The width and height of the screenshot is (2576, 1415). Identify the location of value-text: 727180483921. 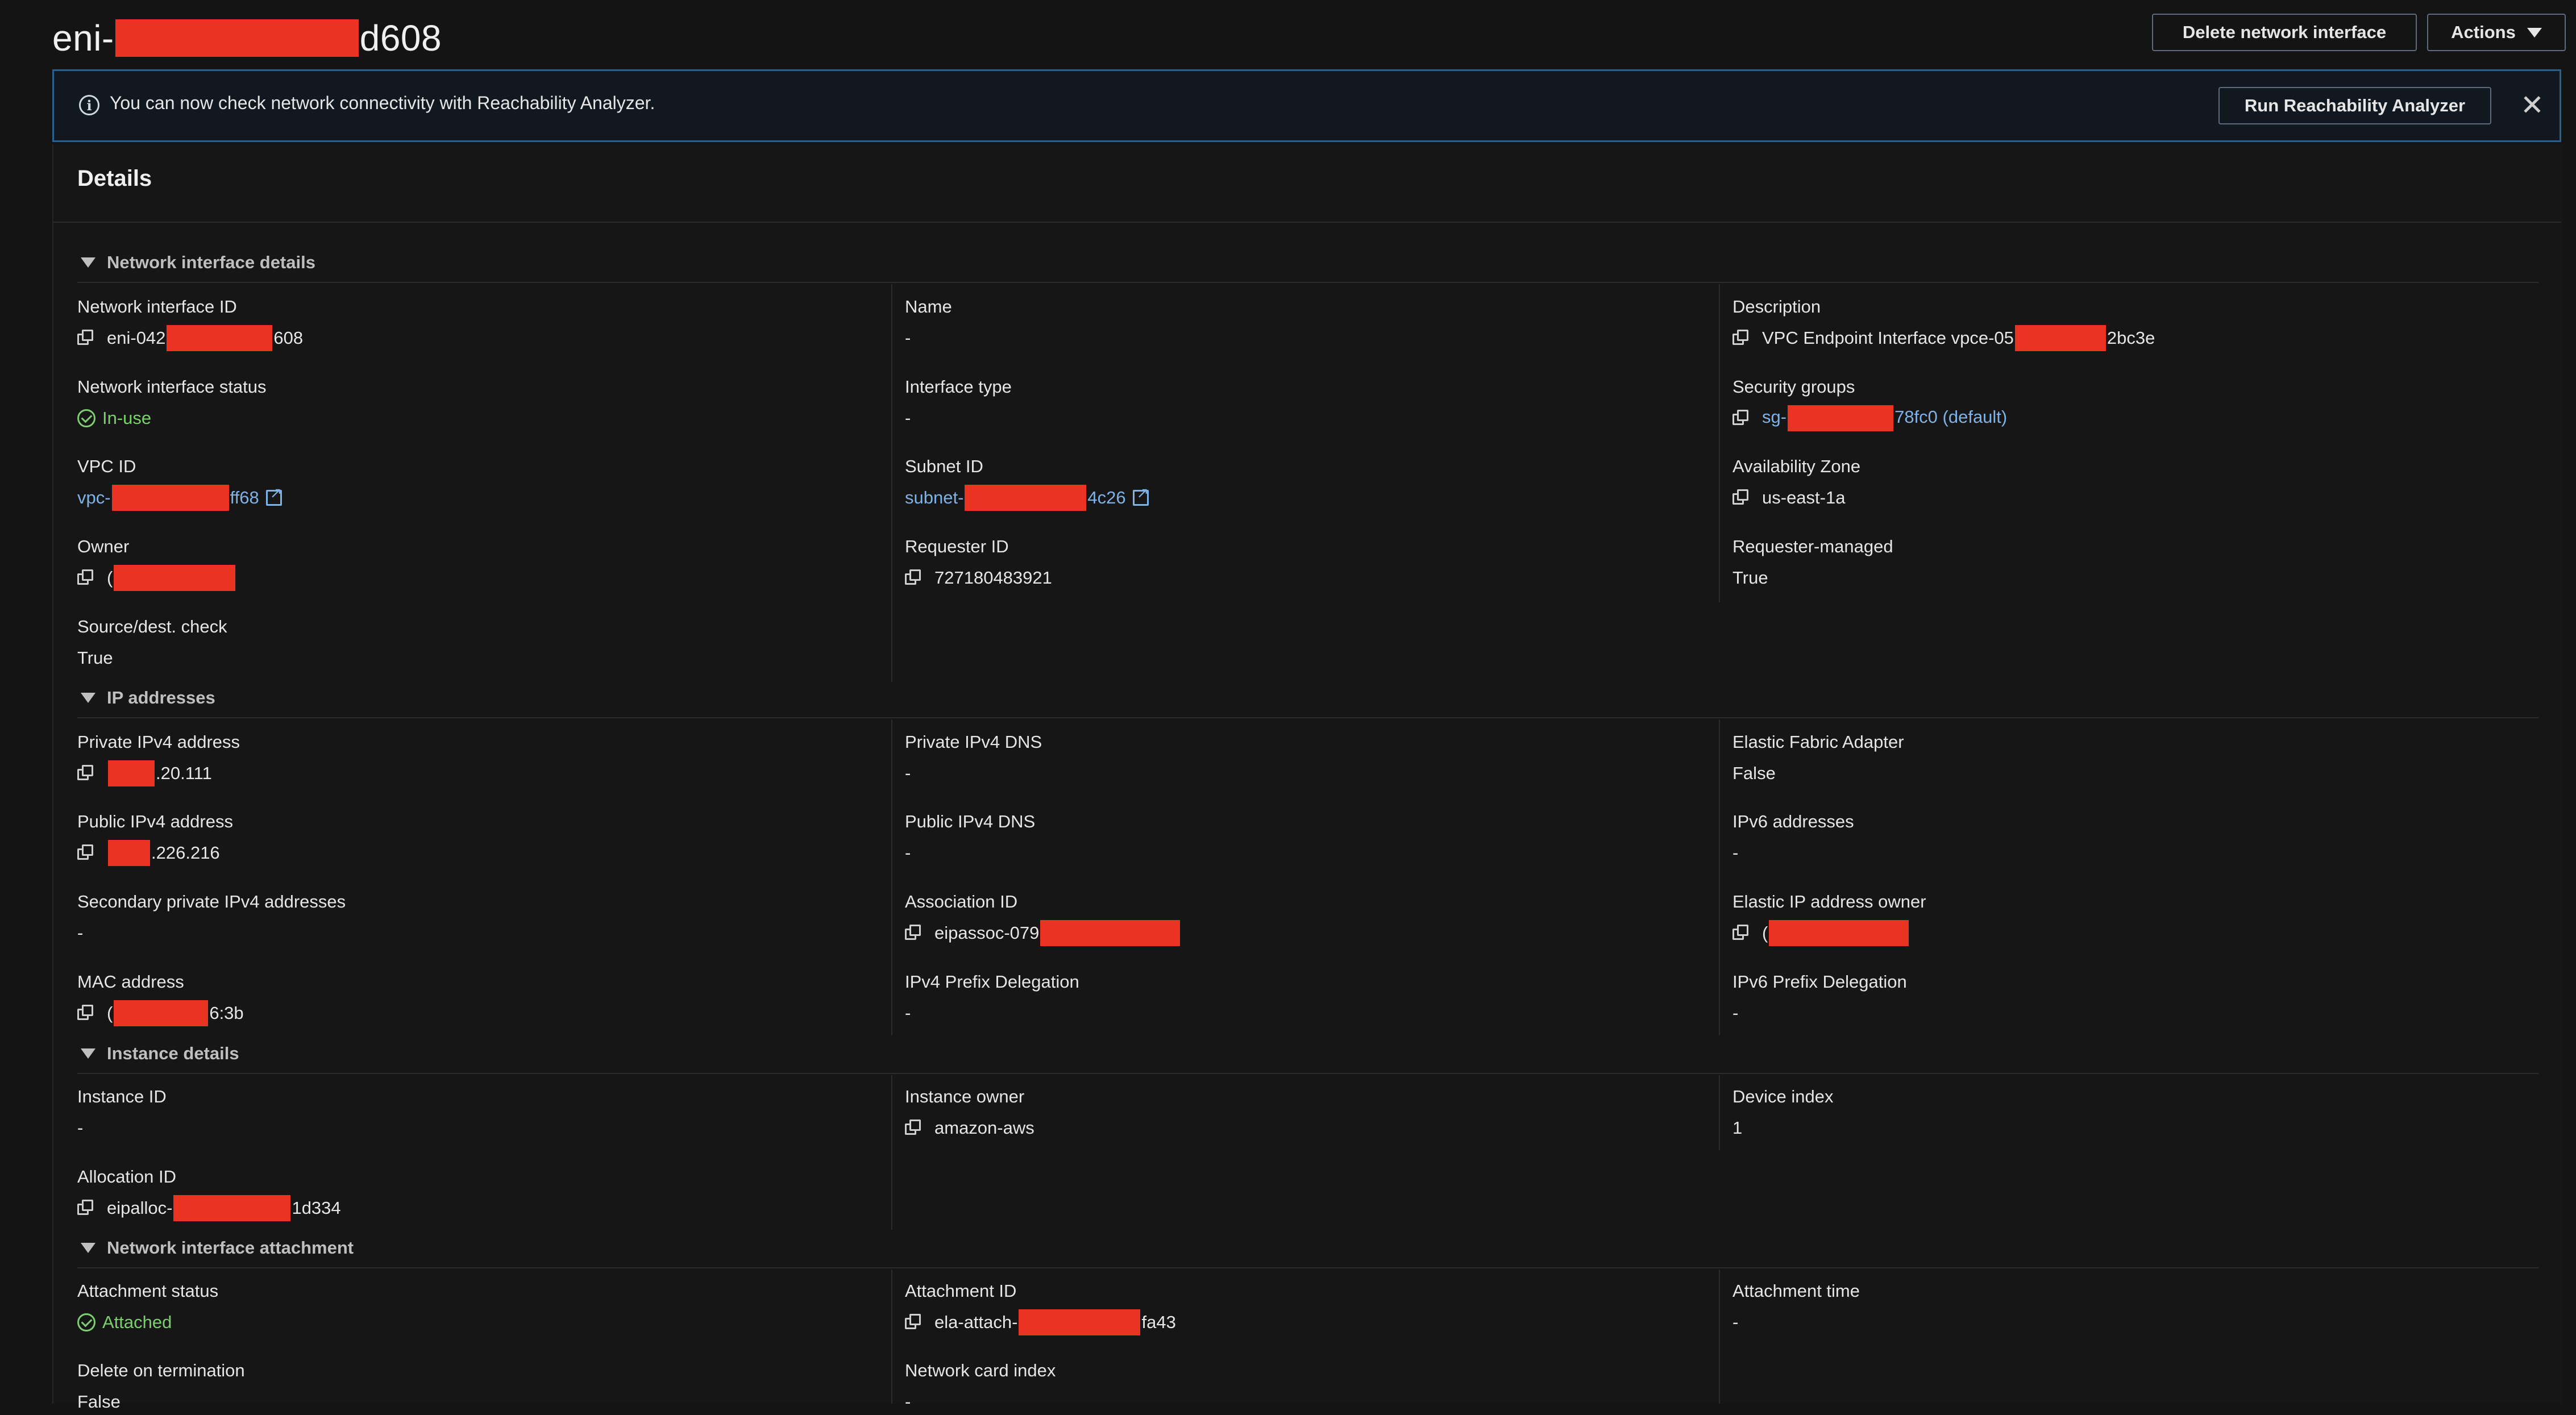
(993, 578).